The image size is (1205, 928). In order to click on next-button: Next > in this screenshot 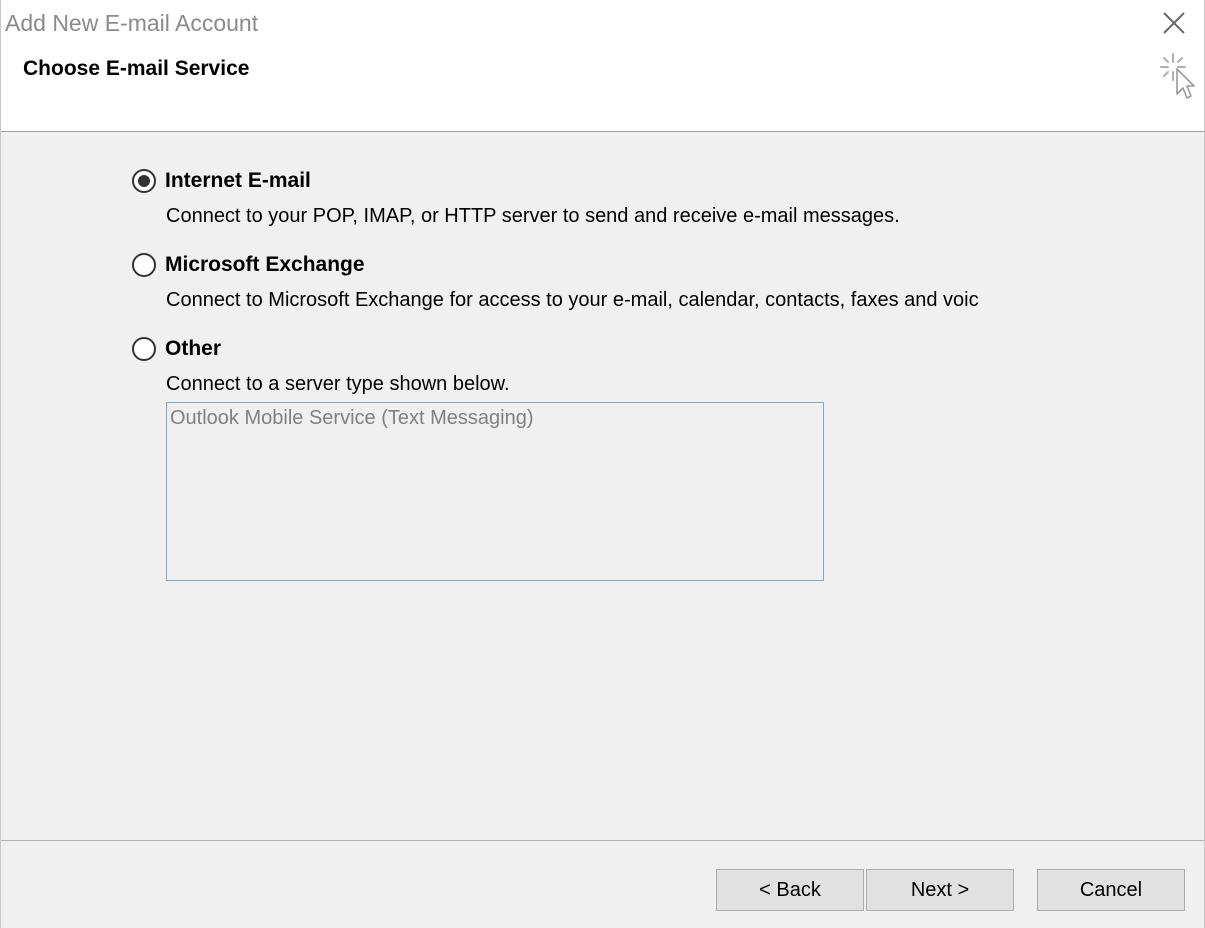, I will do `click(940, 890)`.